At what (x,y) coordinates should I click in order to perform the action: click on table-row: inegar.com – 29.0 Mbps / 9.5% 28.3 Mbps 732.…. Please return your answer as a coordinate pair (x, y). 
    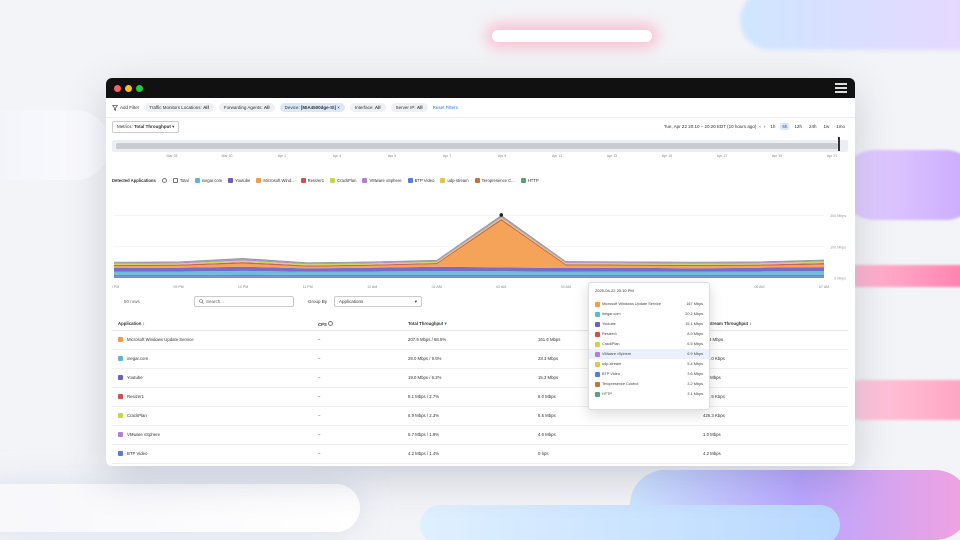
    Looking at the image, I should click on (480, 359).